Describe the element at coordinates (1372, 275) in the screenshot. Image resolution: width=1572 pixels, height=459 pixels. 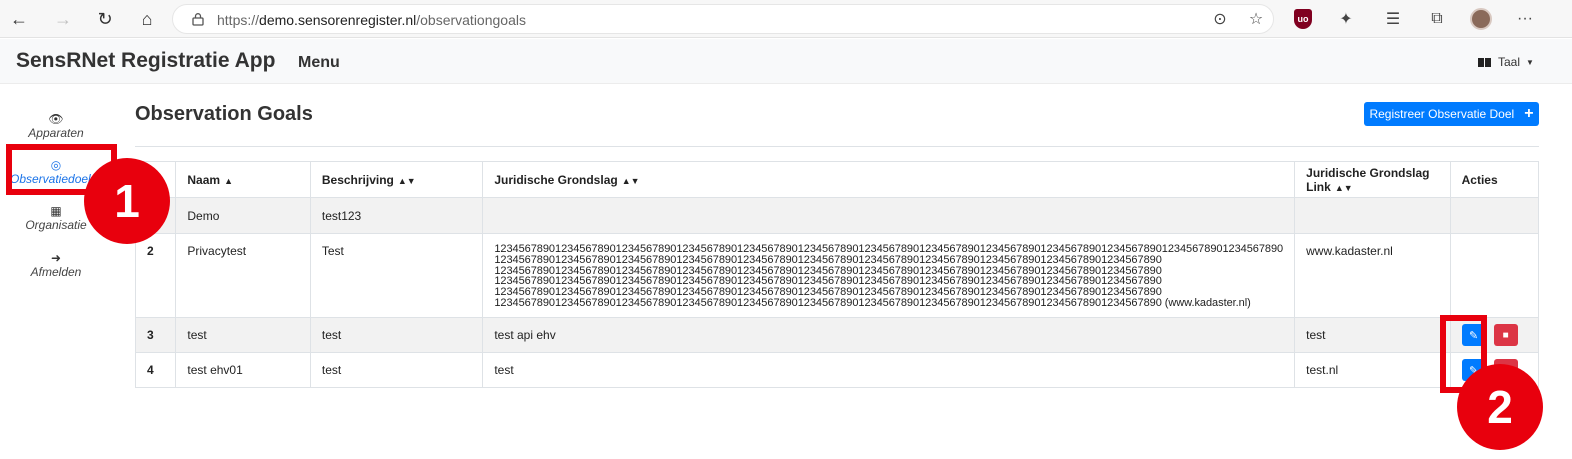
I see `cell-link: www.kadaster.nl` at that location.